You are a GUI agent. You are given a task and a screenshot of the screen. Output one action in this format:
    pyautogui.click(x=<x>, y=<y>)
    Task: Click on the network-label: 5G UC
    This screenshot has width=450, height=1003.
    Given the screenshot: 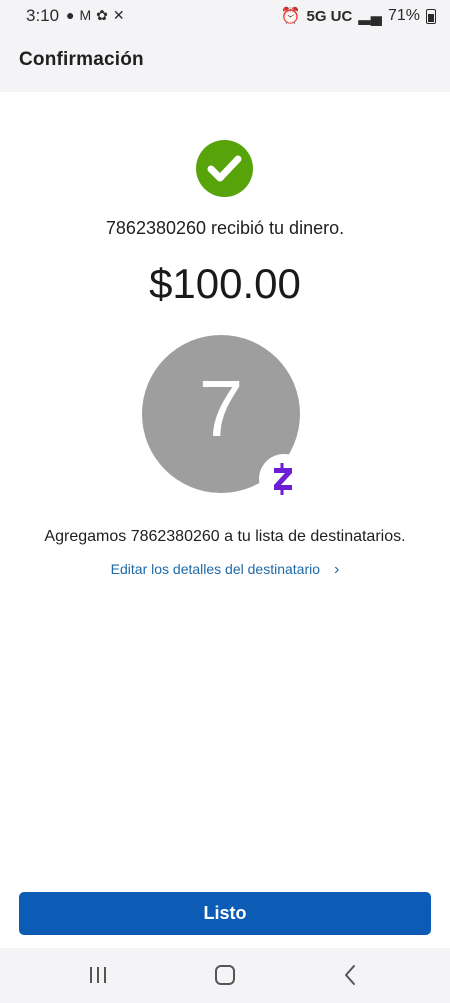 What is the action you would take?
    pyautogui.click(x=329, y=16)
    